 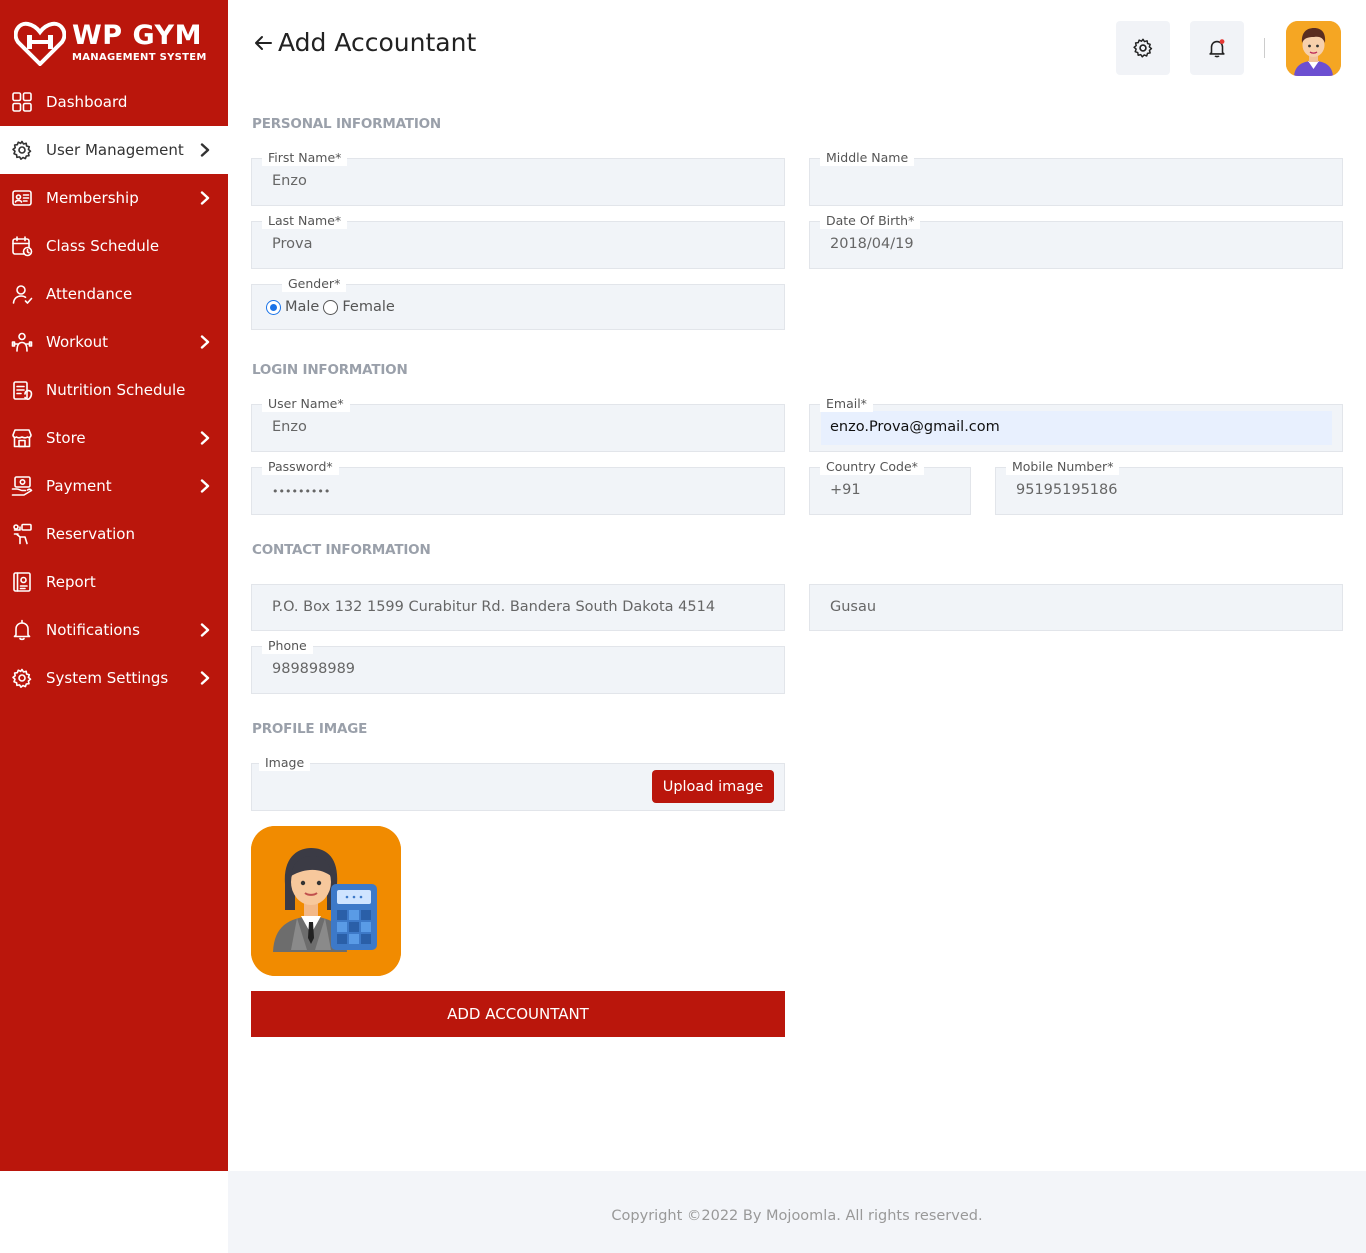 I want to click on username-label: User Name*, so click(x=306, y=404).